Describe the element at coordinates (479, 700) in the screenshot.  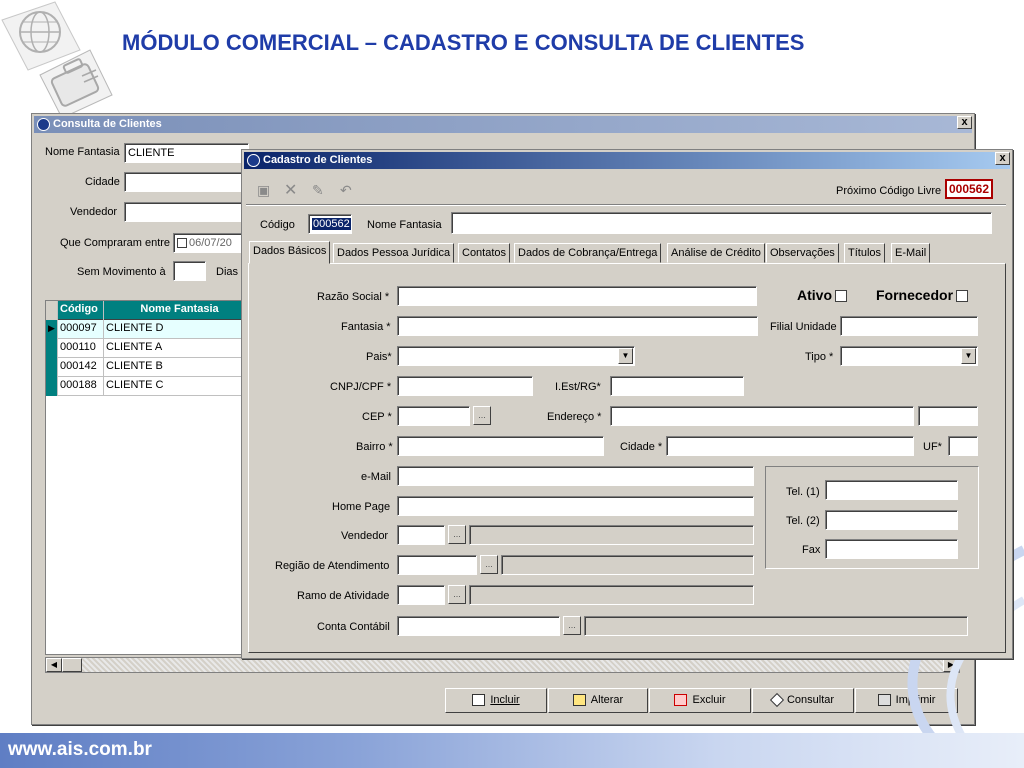
I see `new-document-icon` at that location.